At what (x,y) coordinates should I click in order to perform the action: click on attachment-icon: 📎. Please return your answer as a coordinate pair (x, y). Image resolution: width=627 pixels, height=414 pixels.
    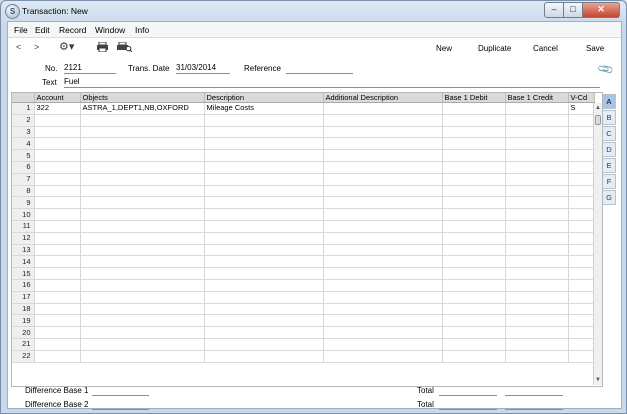
    Looking at the image, I should click on (606, 69).